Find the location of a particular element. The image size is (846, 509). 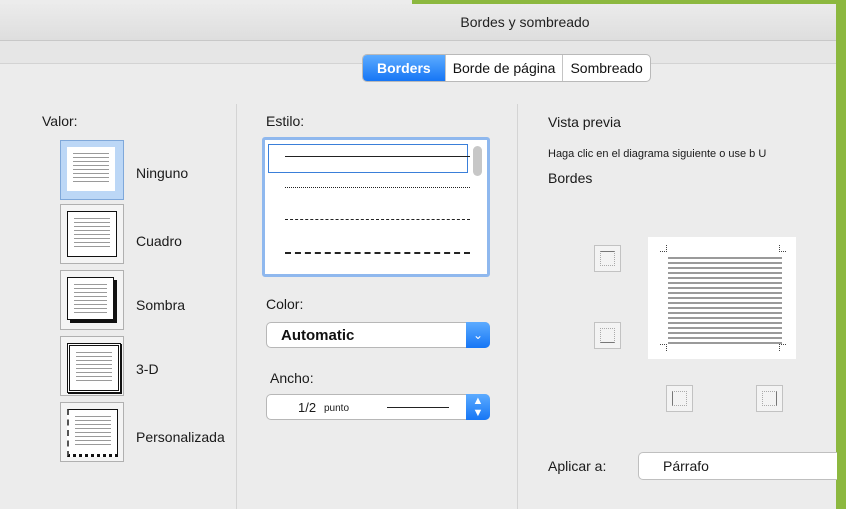

setting-3d-thumbnail is located at coordinates (94, 368).